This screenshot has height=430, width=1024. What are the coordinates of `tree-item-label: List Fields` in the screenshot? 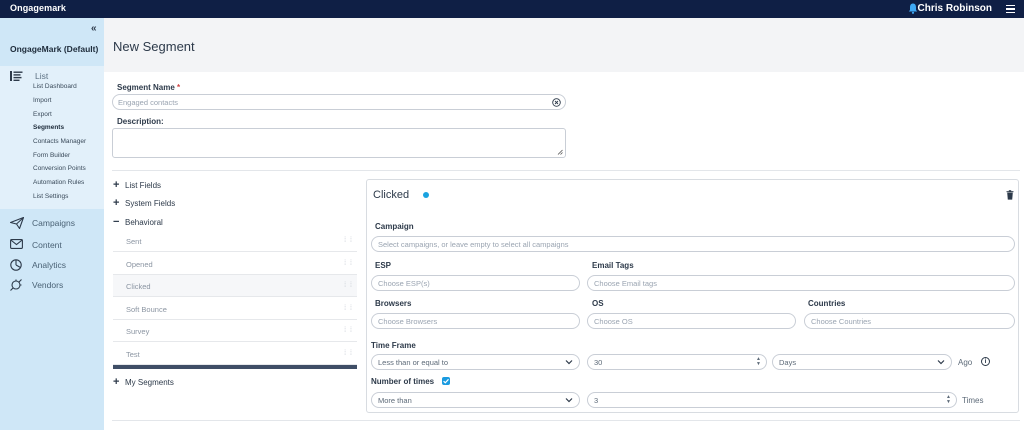 It's located at (143, 185).